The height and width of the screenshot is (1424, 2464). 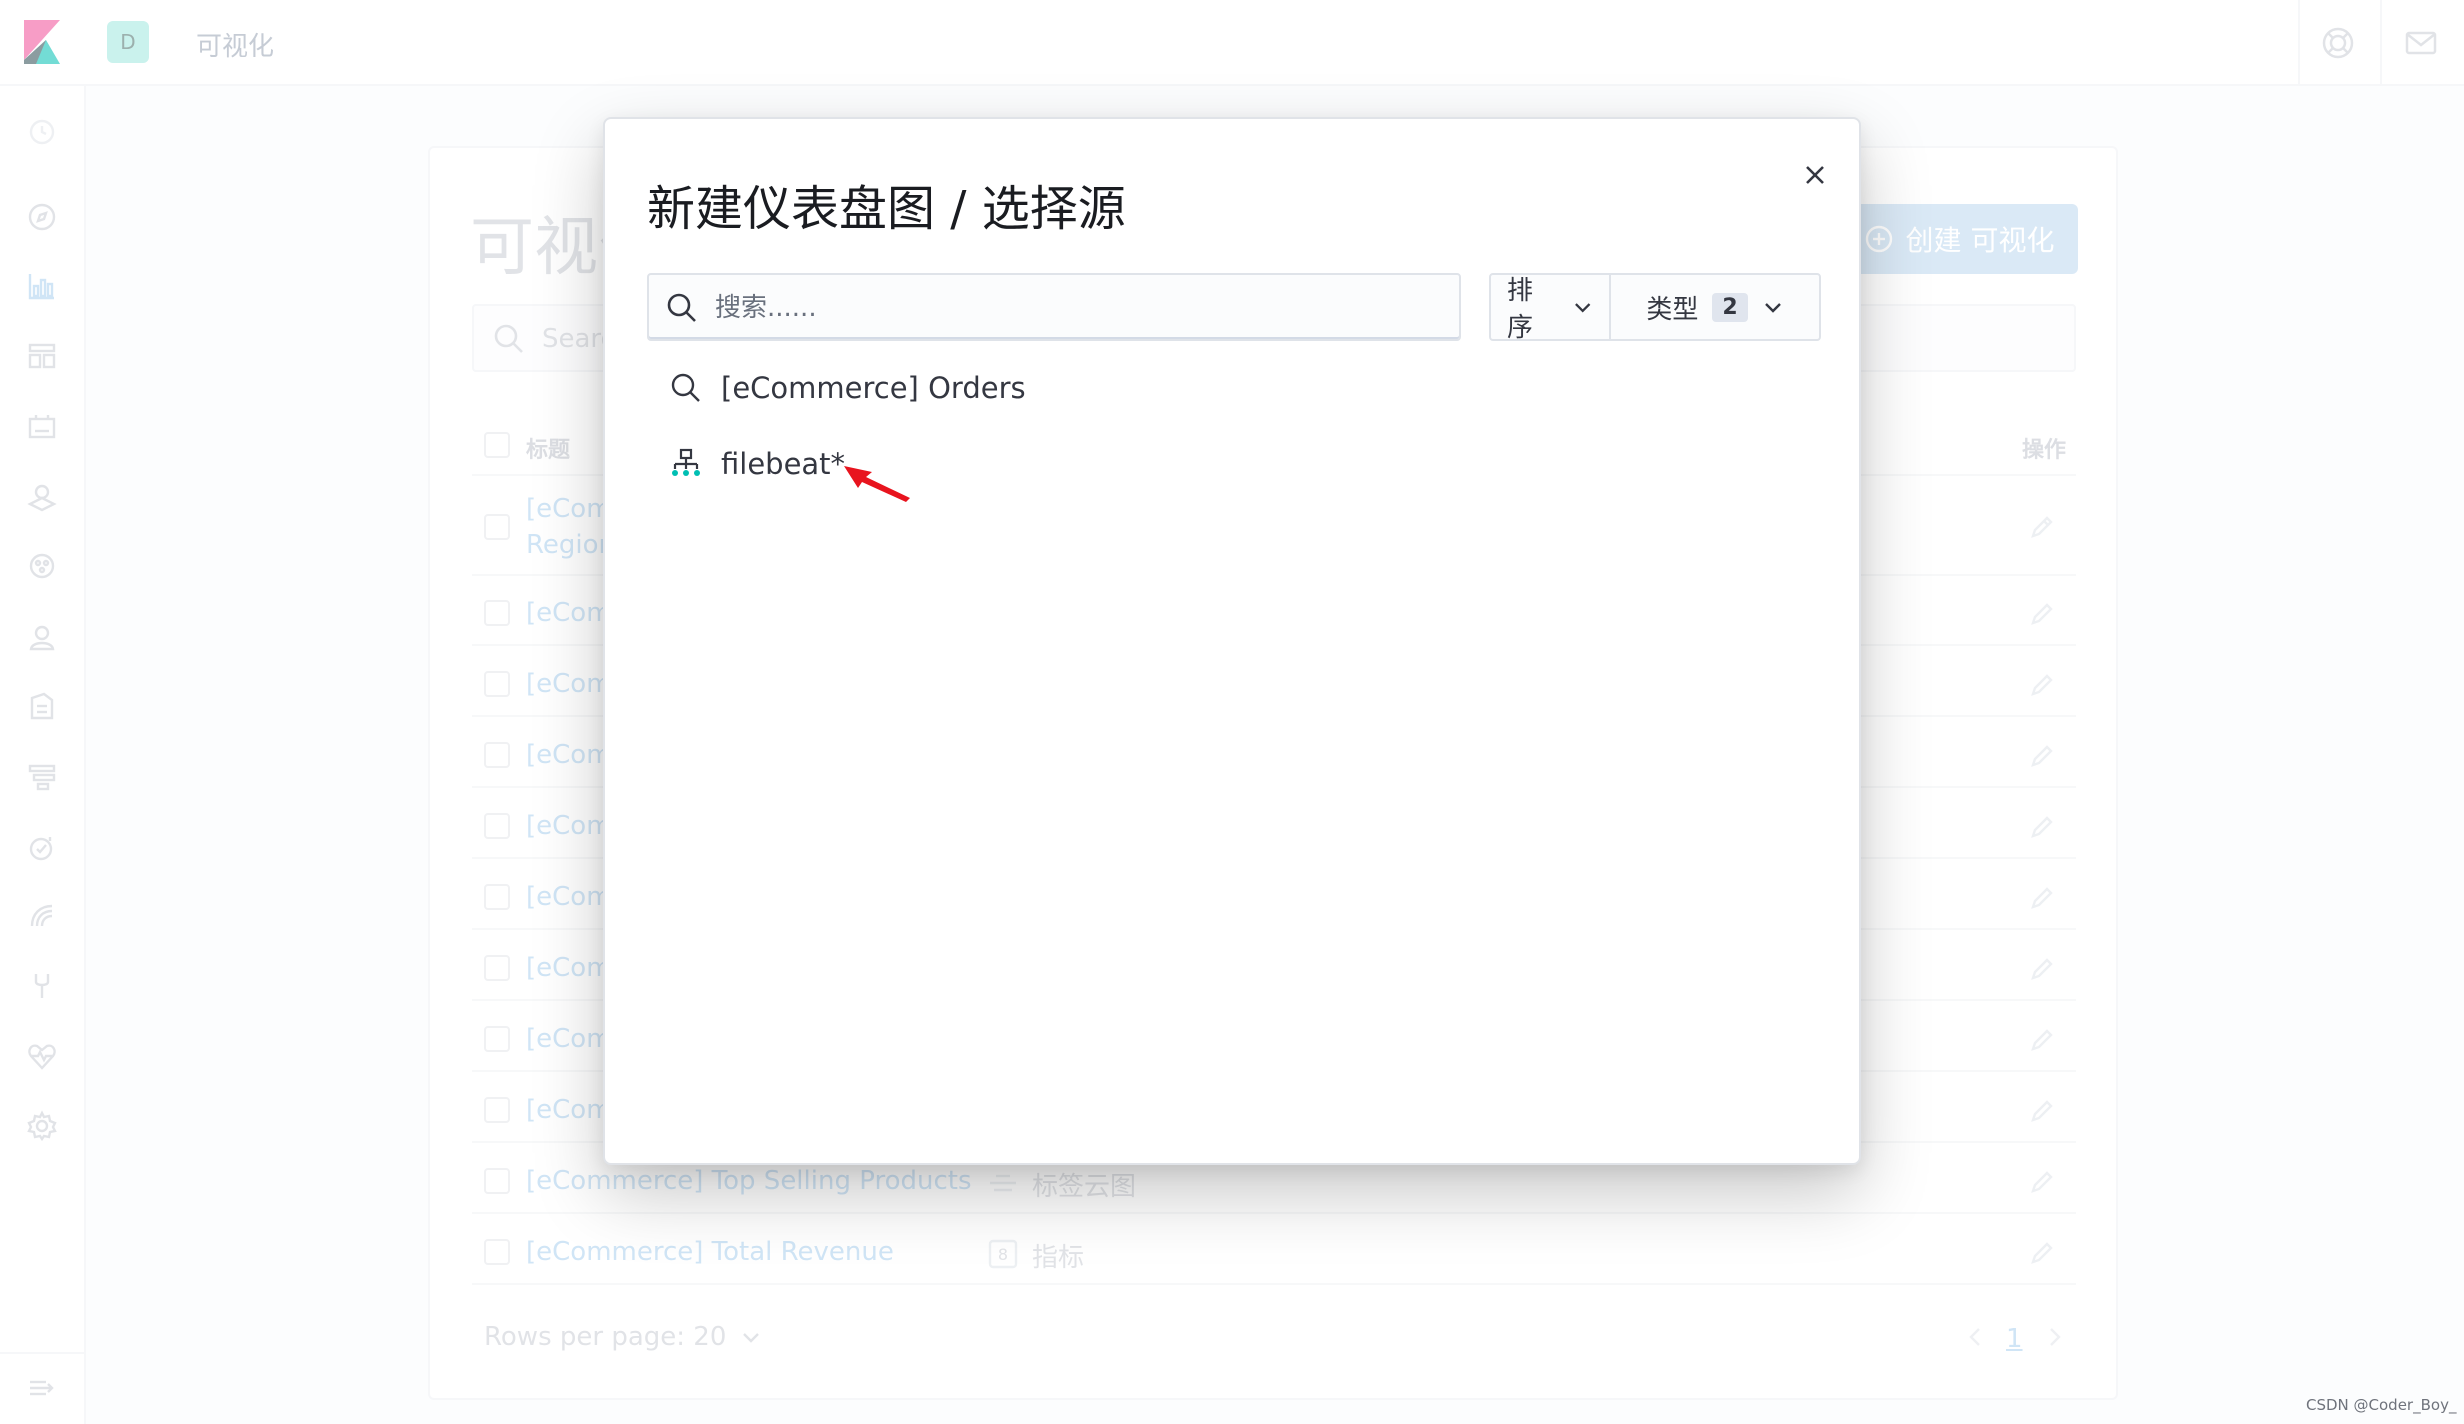 What do you see at coordinates (686, 462) in the screenshot?
I see `index-pattern-icon` at bounding box center [686, 462].